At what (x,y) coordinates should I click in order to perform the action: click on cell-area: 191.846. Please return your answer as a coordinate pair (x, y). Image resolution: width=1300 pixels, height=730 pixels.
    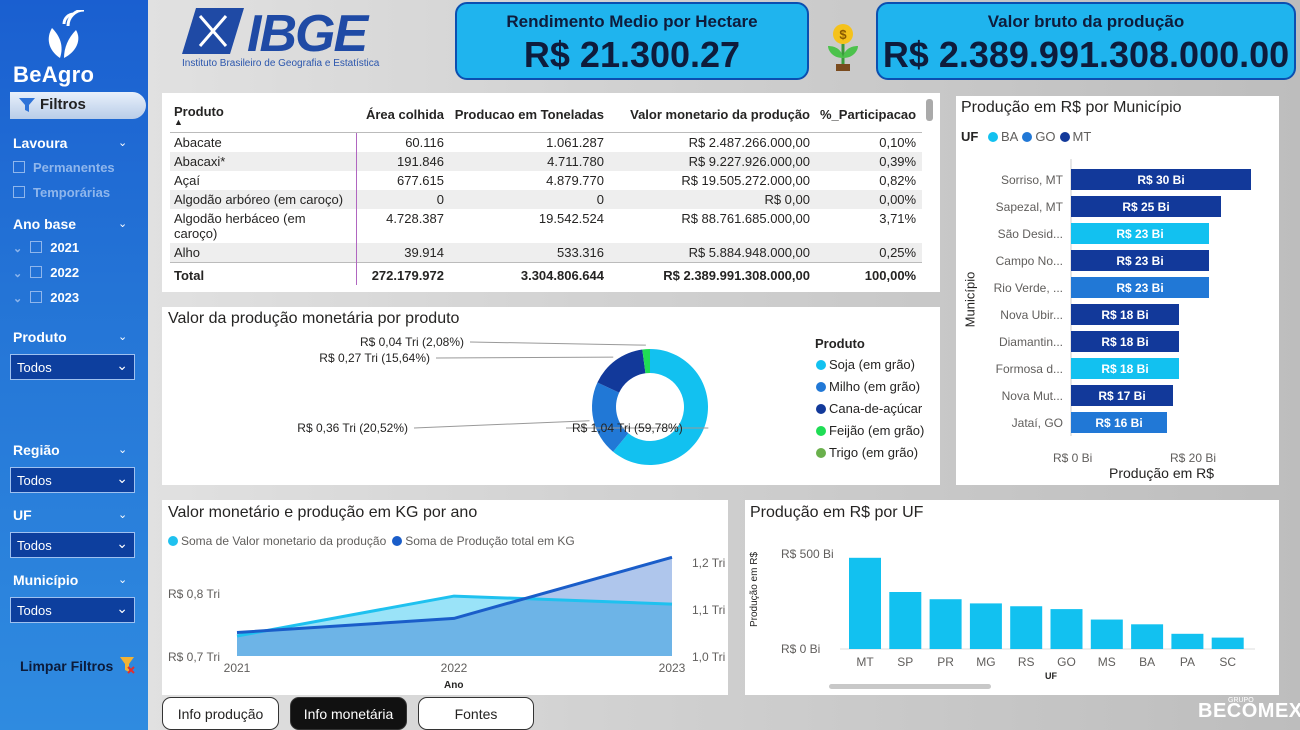
    Looking at the image, I should click on (403, 161).